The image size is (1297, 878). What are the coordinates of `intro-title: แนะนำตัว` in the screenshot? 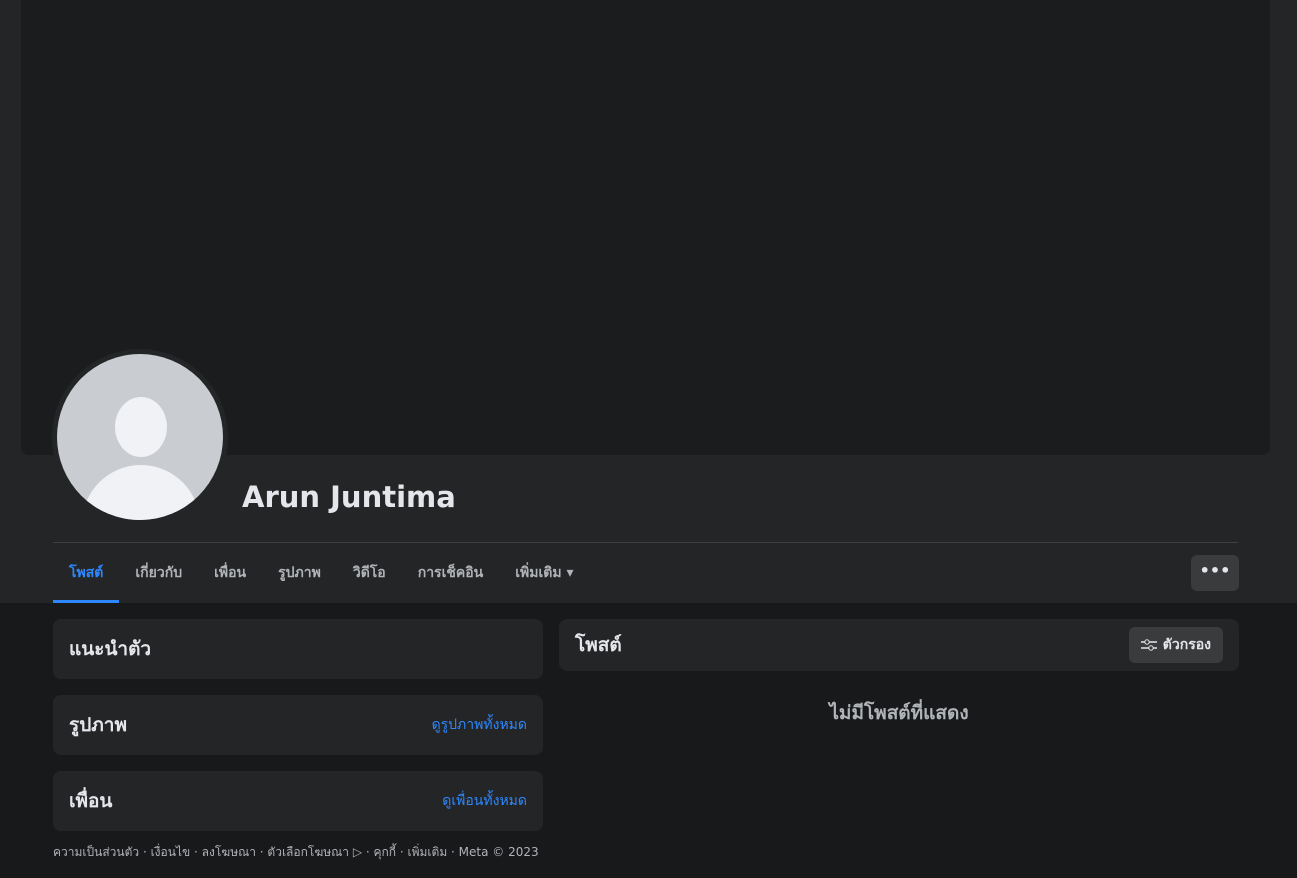 It's located at (110, 649).